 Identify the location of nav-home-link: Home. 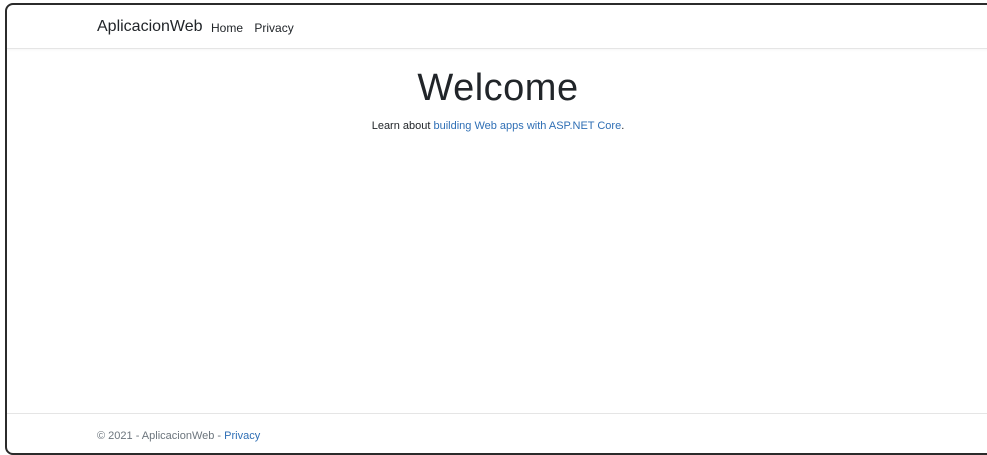
(227, 28).